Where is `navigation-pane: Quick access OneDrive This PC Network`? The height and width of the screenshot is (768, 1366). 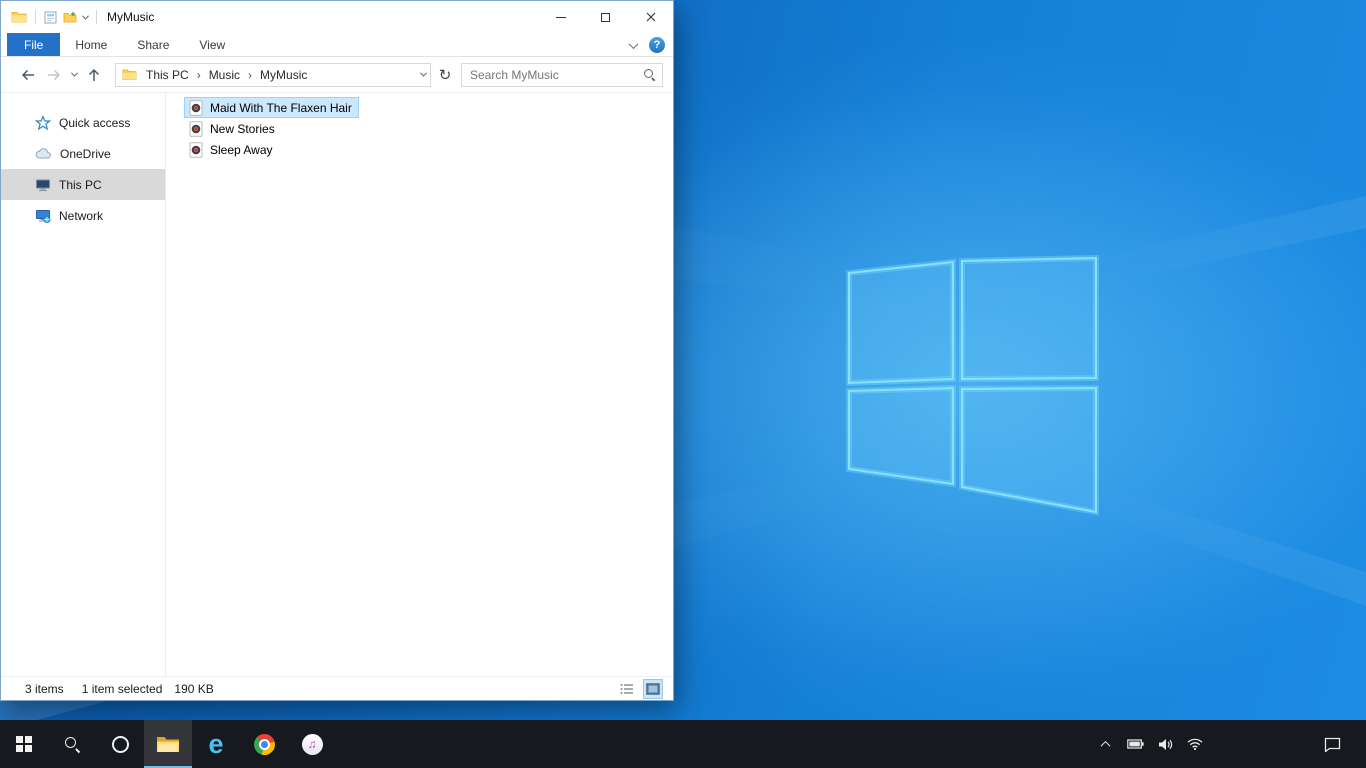 navigation-pane: Quick access OneDrive This PC Network is located at coordinates (83, 384).